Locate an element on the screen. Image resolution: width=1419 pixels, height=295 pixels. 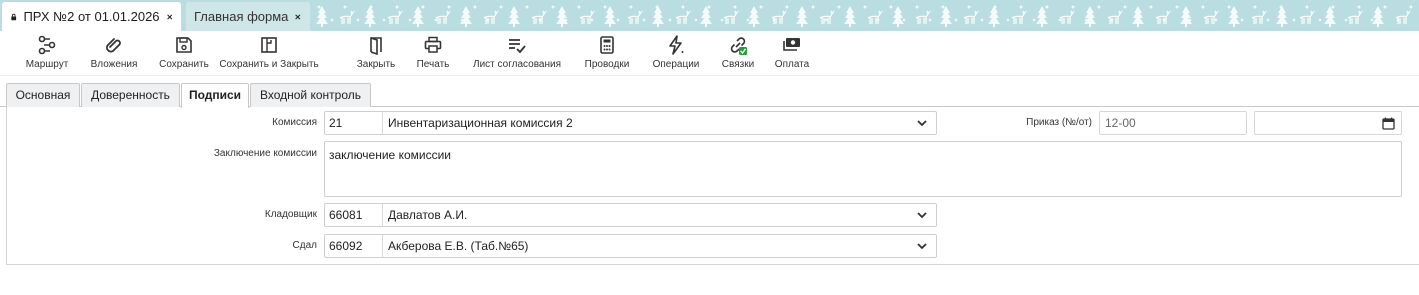
route-icon is located at coordinates (47, 45).